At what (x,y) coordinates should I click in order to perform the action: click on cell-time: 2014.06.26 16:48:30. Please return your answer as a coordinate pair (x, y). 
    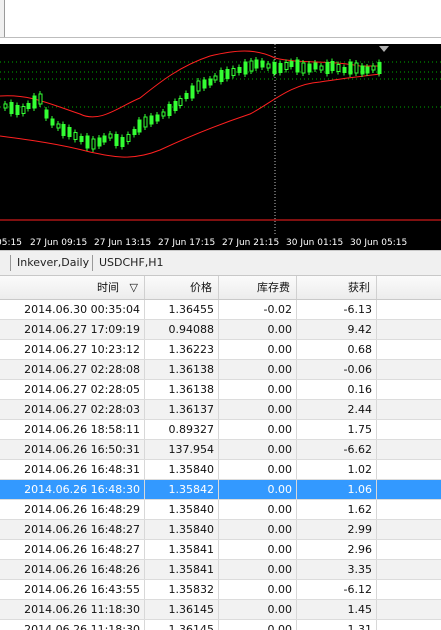
    Looking at the image, I should click on (72, 489).